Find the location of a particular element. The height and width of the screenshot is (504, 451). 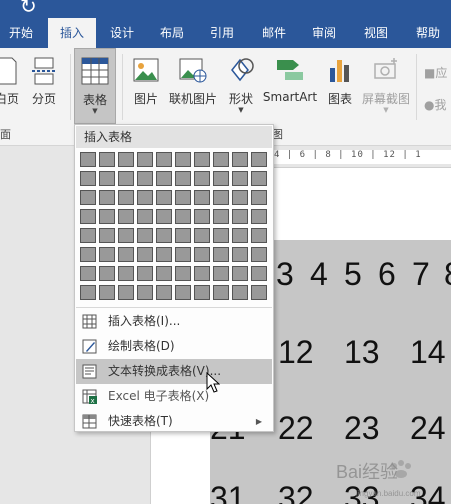

smartart-button: SmartArt is located at coordinates (290, 86).